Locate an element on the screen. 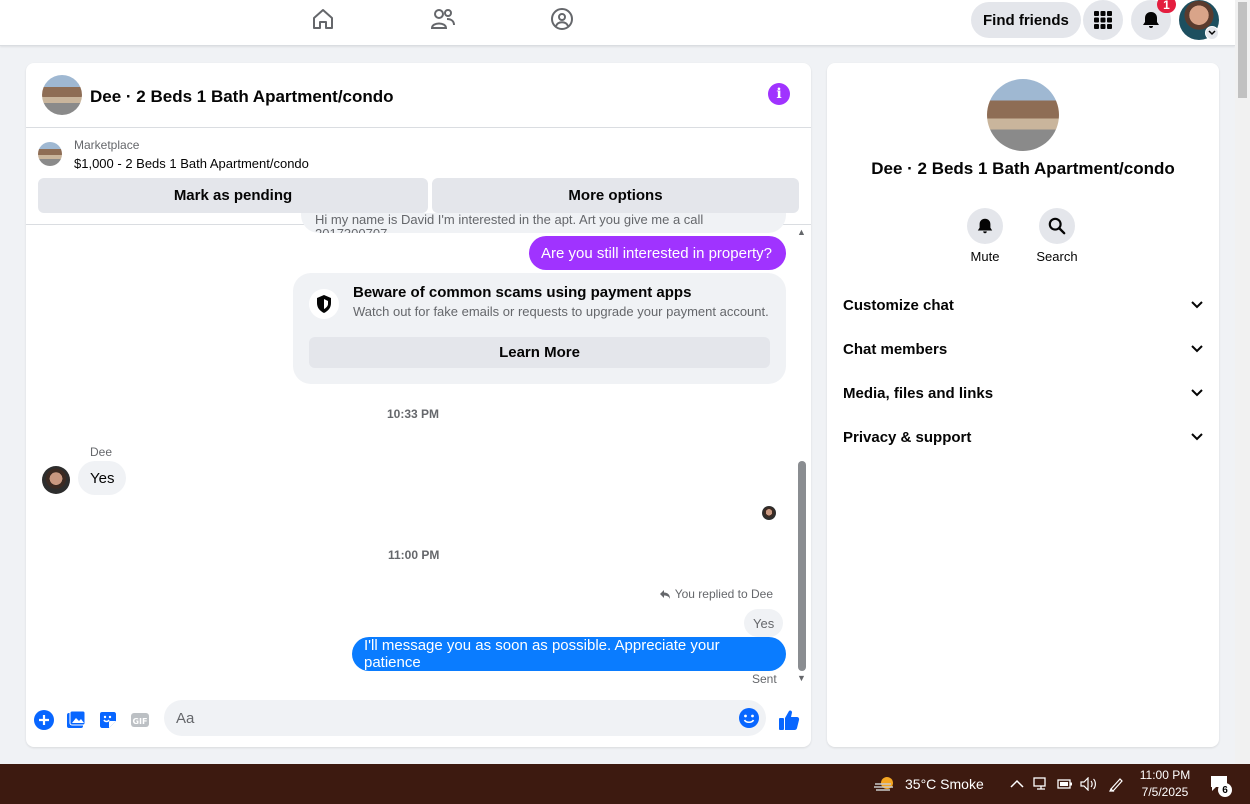 The height and width of the screenshot is (804, 1250). accordion-label: Media, files and links is located at coordinates (918, 393).